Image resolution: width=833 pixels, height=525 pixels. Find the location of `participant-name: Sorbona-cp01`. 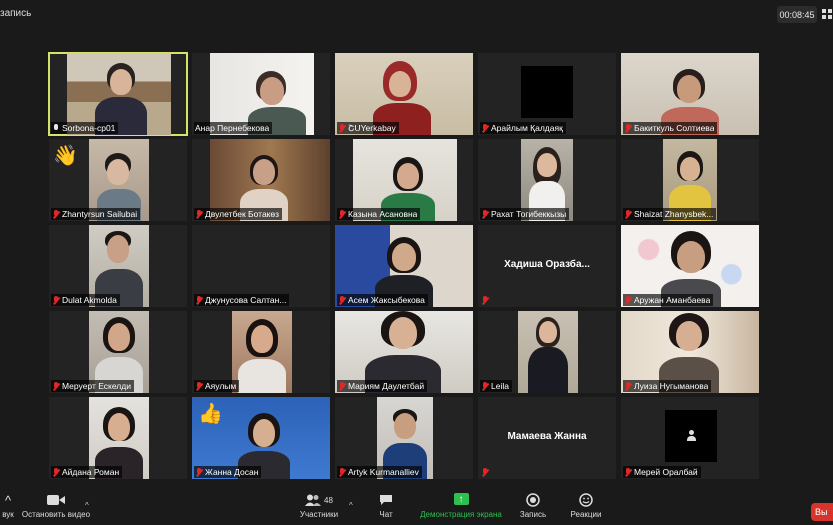

participant-name: Sorbona-cp01 is located at coordinates (89, 128).